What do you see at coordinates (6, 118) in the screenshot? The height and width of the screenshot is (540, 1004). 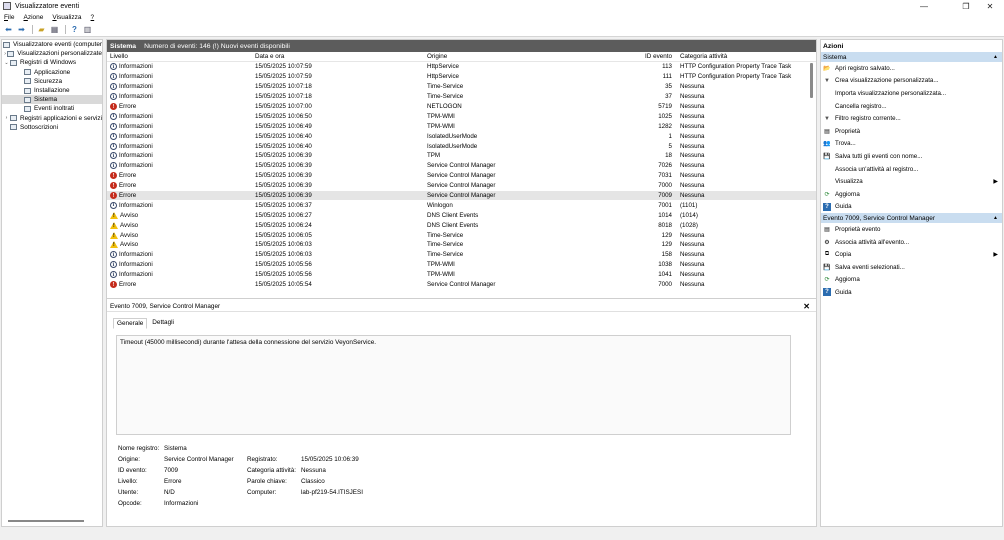 I see `expand-caret-icon: ›` at bounding box center [6, 118].